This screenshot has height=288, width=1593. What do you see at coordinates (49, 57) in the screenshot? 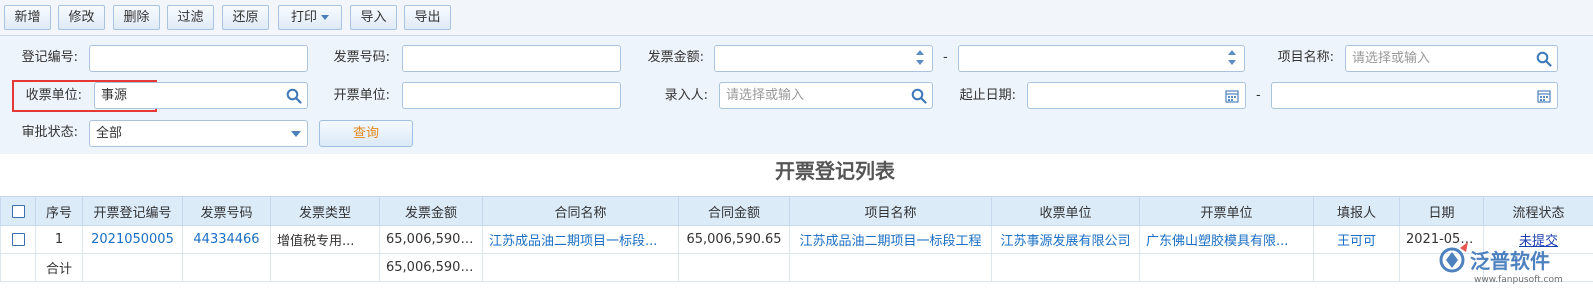
I see `reg-no-label: 登记编号:` at bounding box center [49, 57].